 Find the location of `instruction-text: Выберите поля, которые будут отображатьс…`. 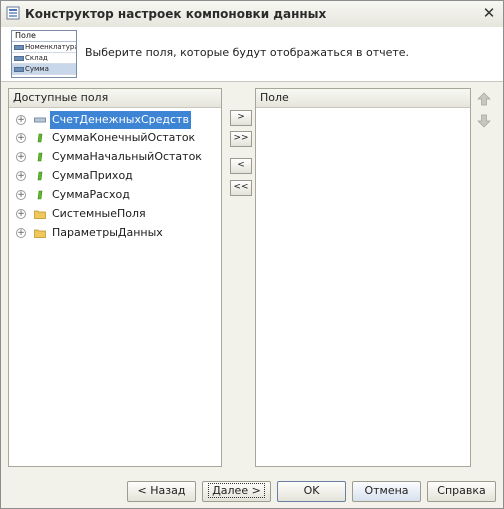

instruction-text: Выберите поля, которые будут отображатьс… is located at coordinates (247, 52).